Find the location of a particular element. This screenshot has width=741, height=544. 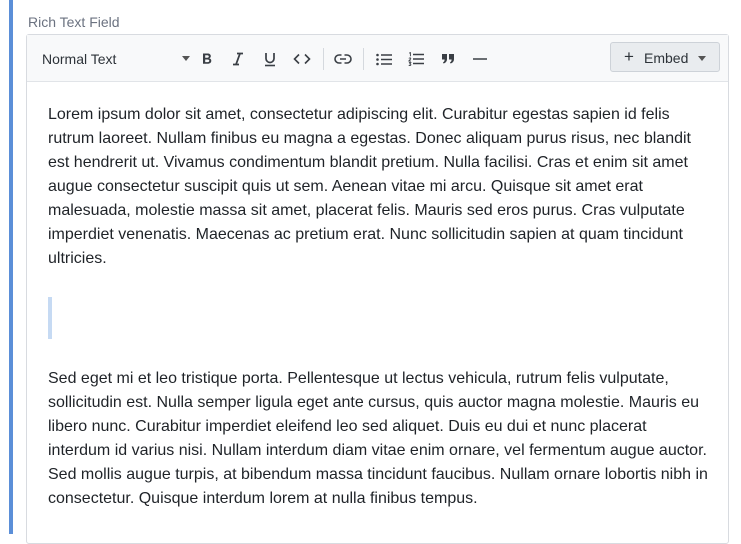

blockquote-button is located at coordinates (448, 59).